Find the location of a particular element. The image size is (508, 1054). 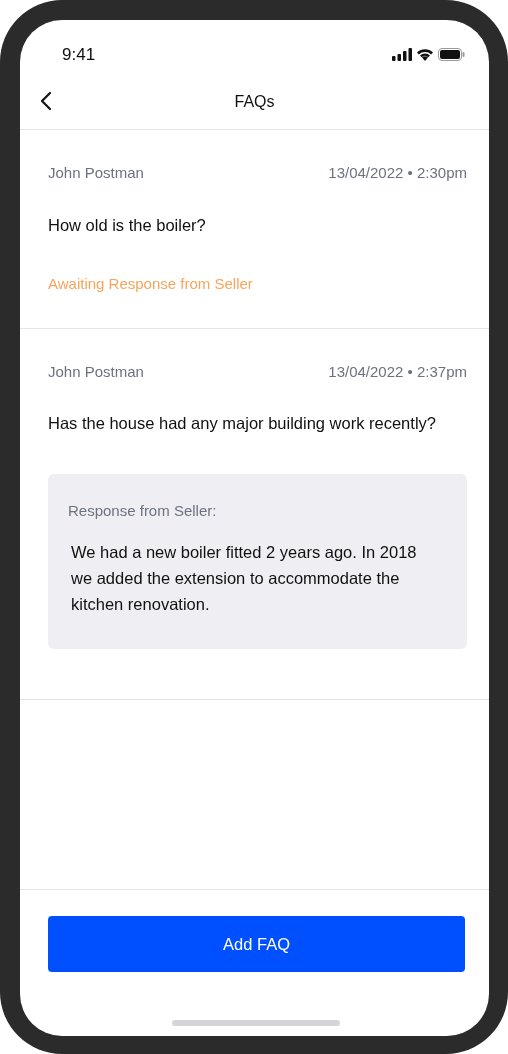

wifi-icon is located at coordinates (425, 54).